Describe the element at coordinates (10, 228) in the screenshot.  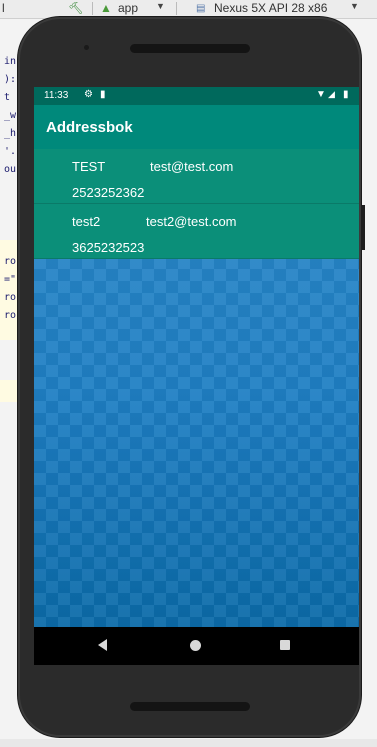
I see `code-editor-fragment: in ): t _w _h '. ou ro =" ro ro` at that location.